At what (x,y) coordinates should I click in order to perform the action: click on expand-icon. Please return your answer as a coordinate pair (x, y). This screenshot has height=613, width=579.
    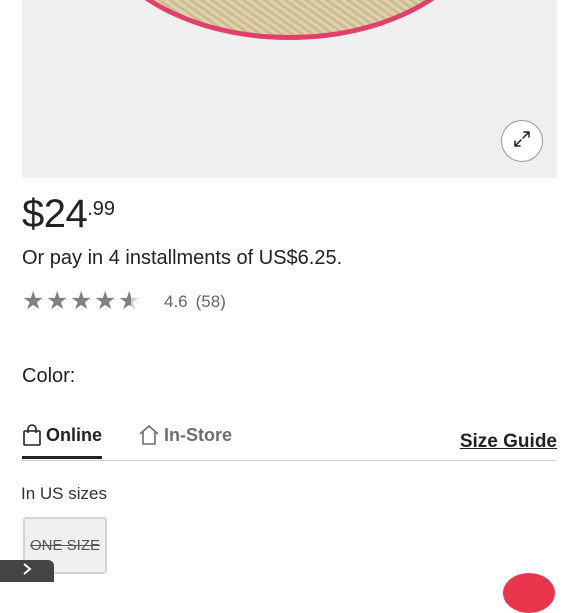
    Looking at the image, I should click on (522, 141).